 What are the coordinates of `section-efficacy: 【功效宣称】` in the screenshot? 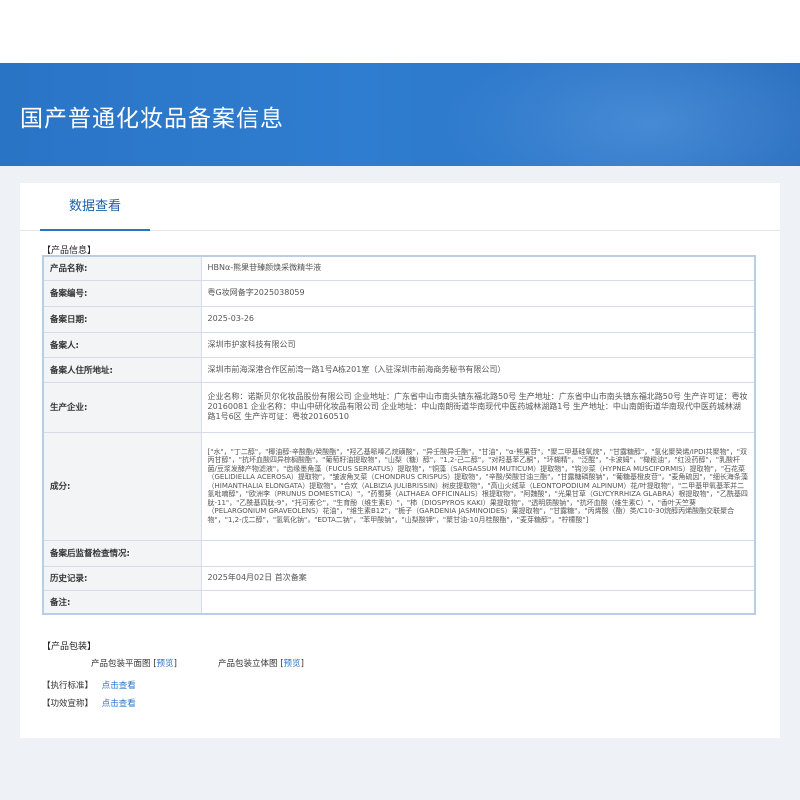 It's located at (68, 704).